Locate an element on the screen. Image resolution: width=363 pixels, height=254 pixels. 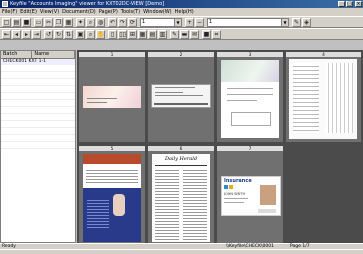
page-thumbnail-3: 3 is located at coordinates (250, 97).